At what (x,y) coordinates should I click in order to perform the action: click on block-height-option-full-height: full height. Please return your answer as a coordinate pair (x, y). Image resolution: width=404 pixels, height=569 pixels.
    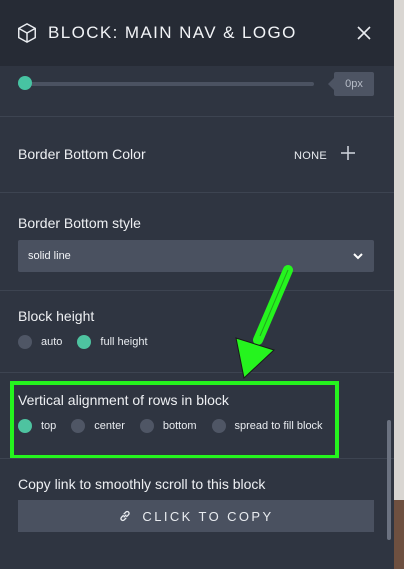
    Looking at the image, I should click on (112, 342).